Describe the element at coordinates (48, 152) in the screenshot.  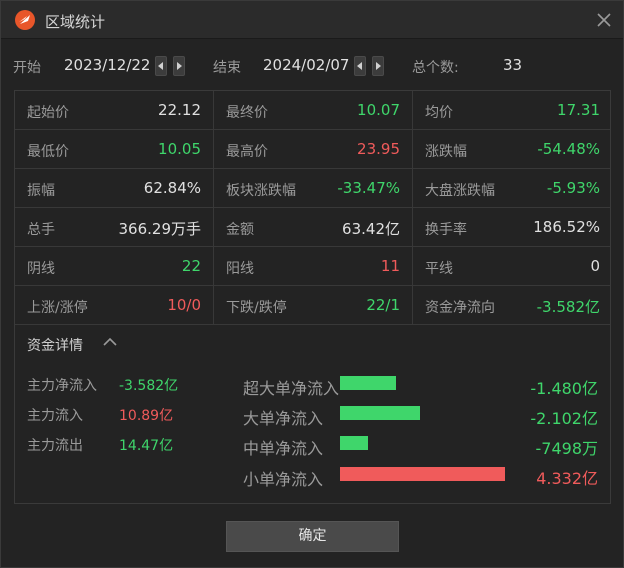
I see `stat-label: 最低价` at that location.